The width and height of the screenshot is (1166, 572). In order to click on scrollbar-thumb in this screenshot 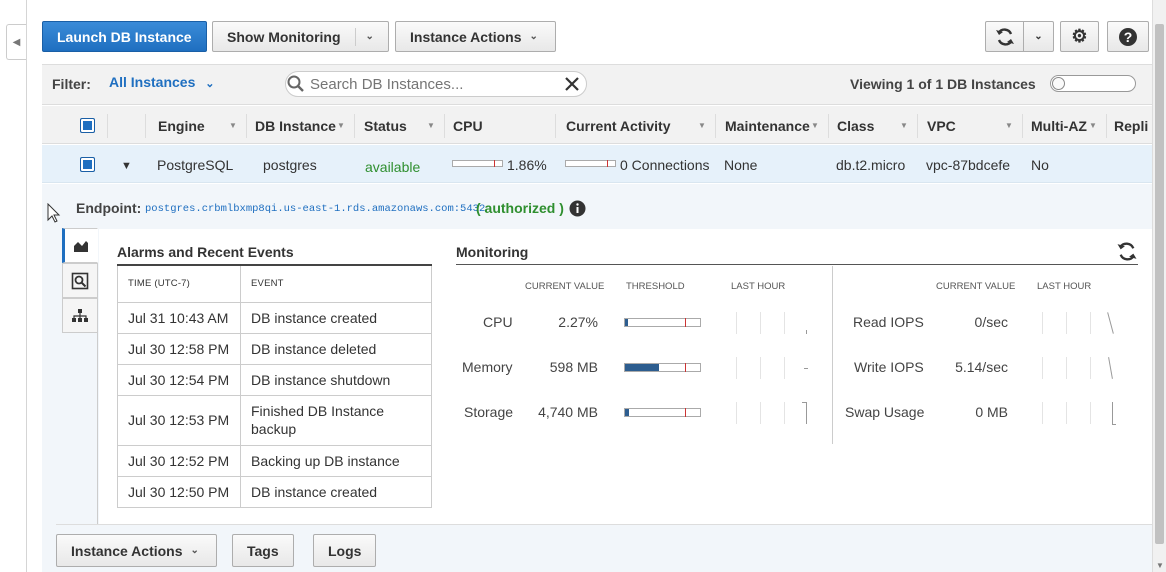, I will do `click(1159, 284)`.